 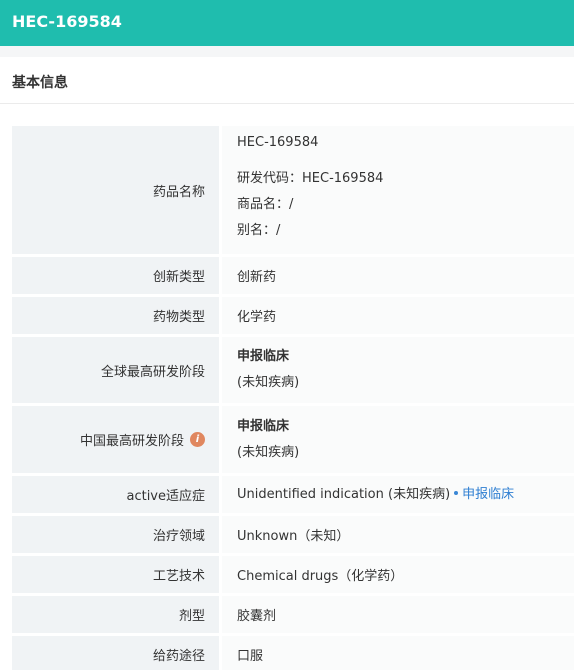 What do you see at coordinates (398, 534) in the screenshot?
I see `row-value: Unknown（未知）` at bounding box center [398, 534].